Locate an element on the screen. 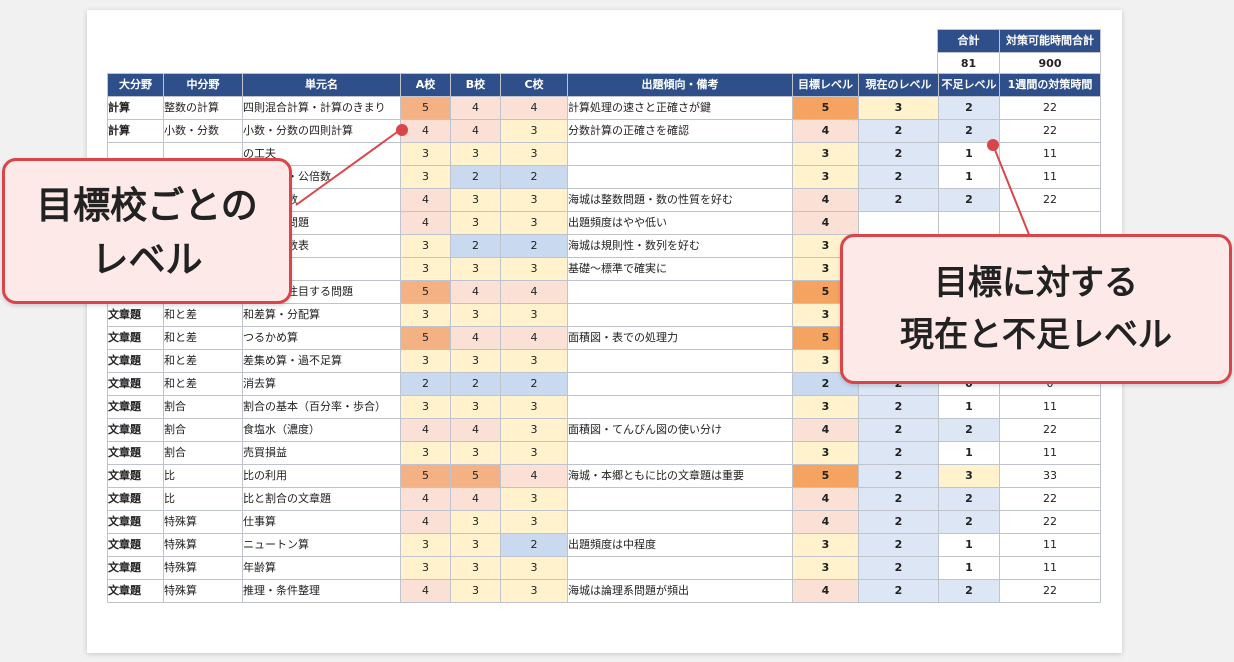 This screenshot has width=1234, height=662. right-pointer-dot is located at coordinates (993, 145).